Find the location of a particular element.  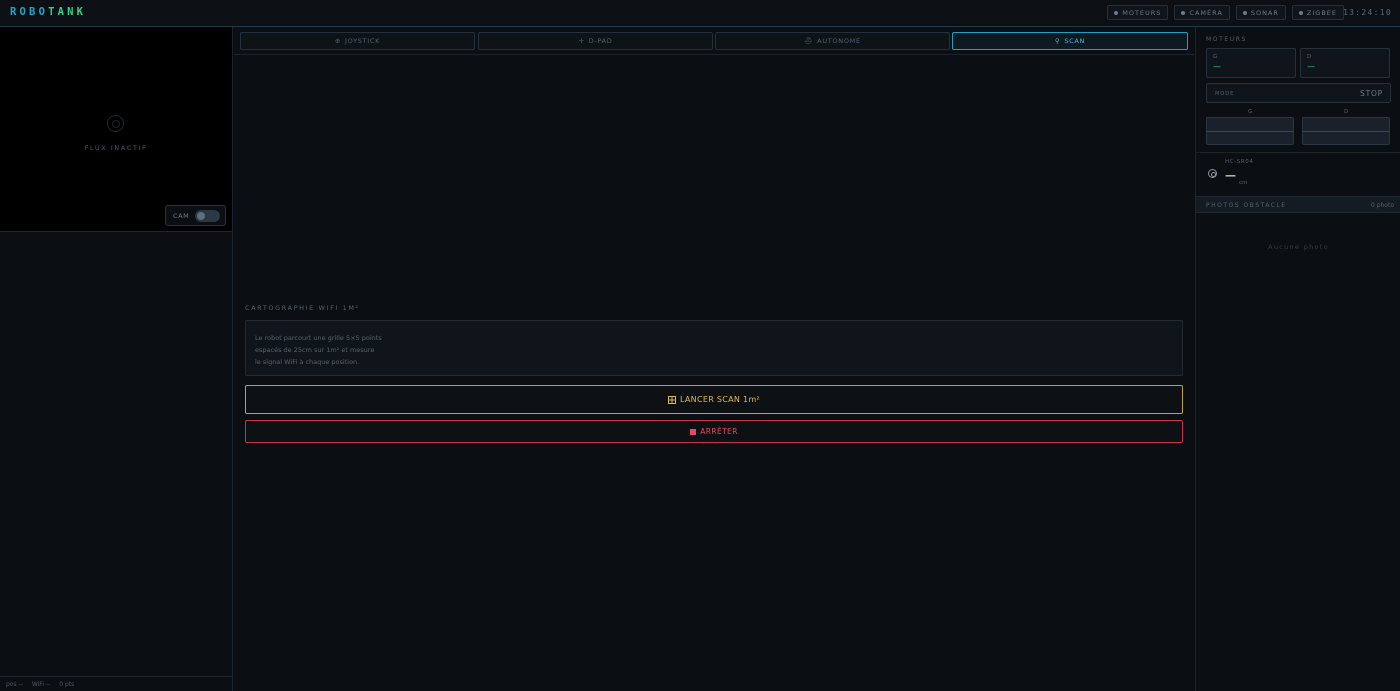

tab-label: AUTONOME is located at coordinates (839, 41).